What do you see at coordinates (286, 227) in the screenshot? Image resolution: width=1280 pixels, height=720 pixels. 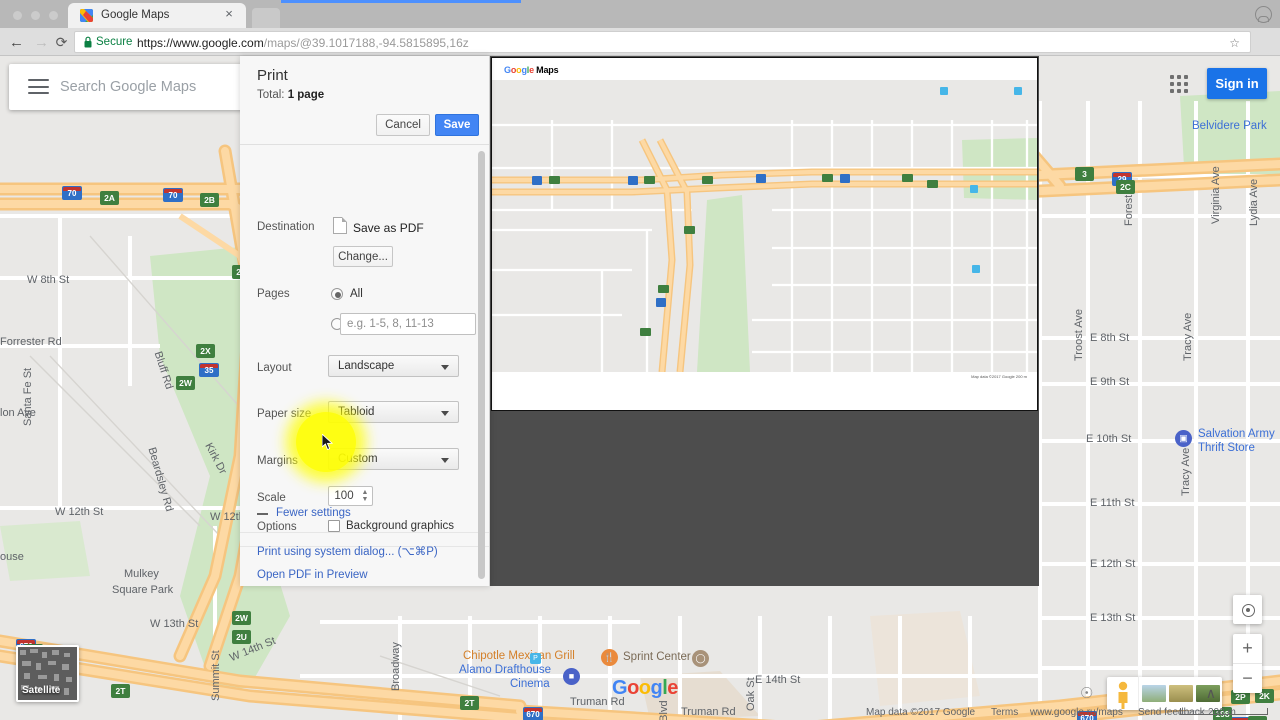 I see `destination-label: Destination` at bounding box center [286, 227].